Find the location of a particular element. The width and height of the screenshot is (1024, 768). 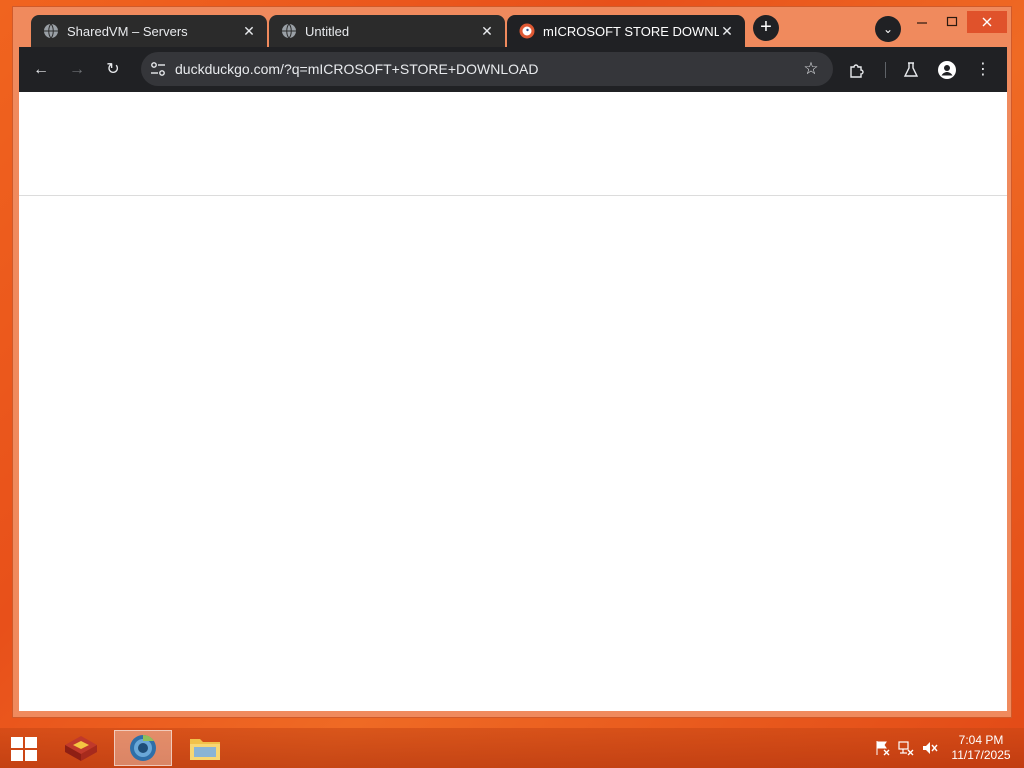

forward-button: → is located at coordinates (77, 70).